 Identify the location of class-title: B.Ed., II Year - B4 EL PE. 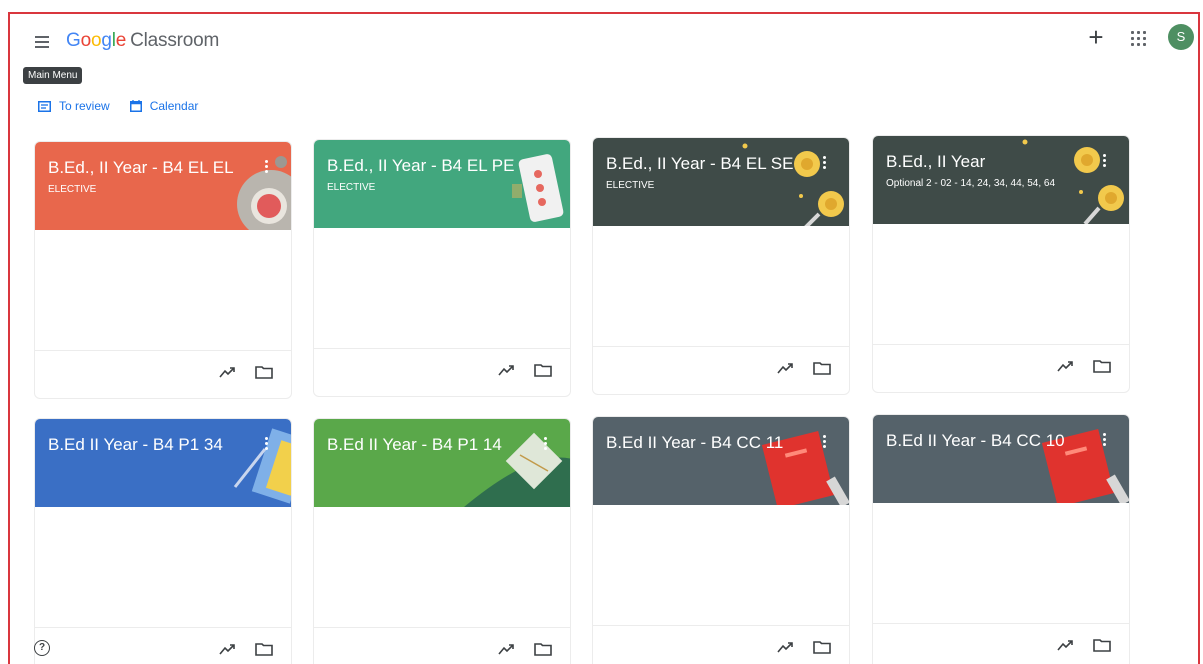
(420, 166).